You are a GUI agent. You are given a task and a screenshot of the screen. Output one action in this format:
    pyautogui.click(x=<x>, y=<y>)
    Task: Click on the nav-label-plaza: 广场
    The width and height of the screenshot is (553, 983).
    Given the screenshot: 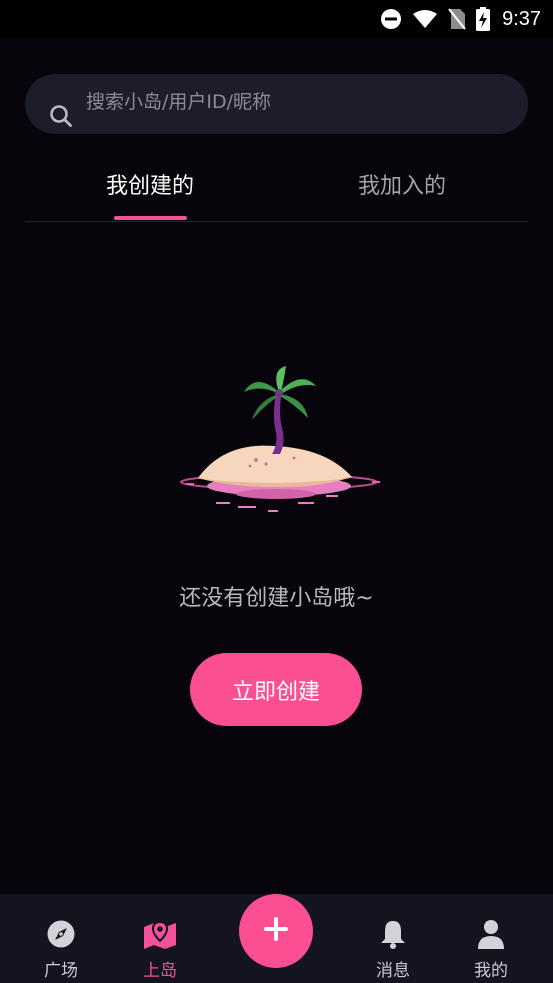 What is the action you would take?
    pyautogui.click(x=61, y=971)
    